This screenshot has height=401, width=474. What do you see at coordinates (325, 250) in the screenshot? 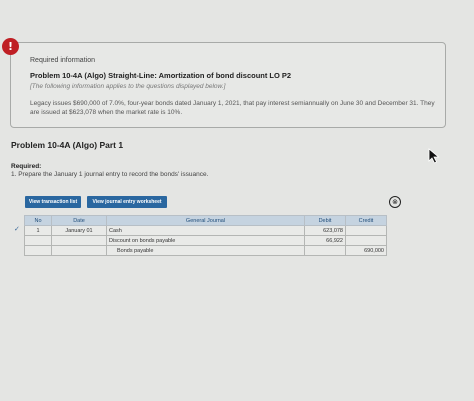
I see `row-debit` at bounding box center [325, 250].